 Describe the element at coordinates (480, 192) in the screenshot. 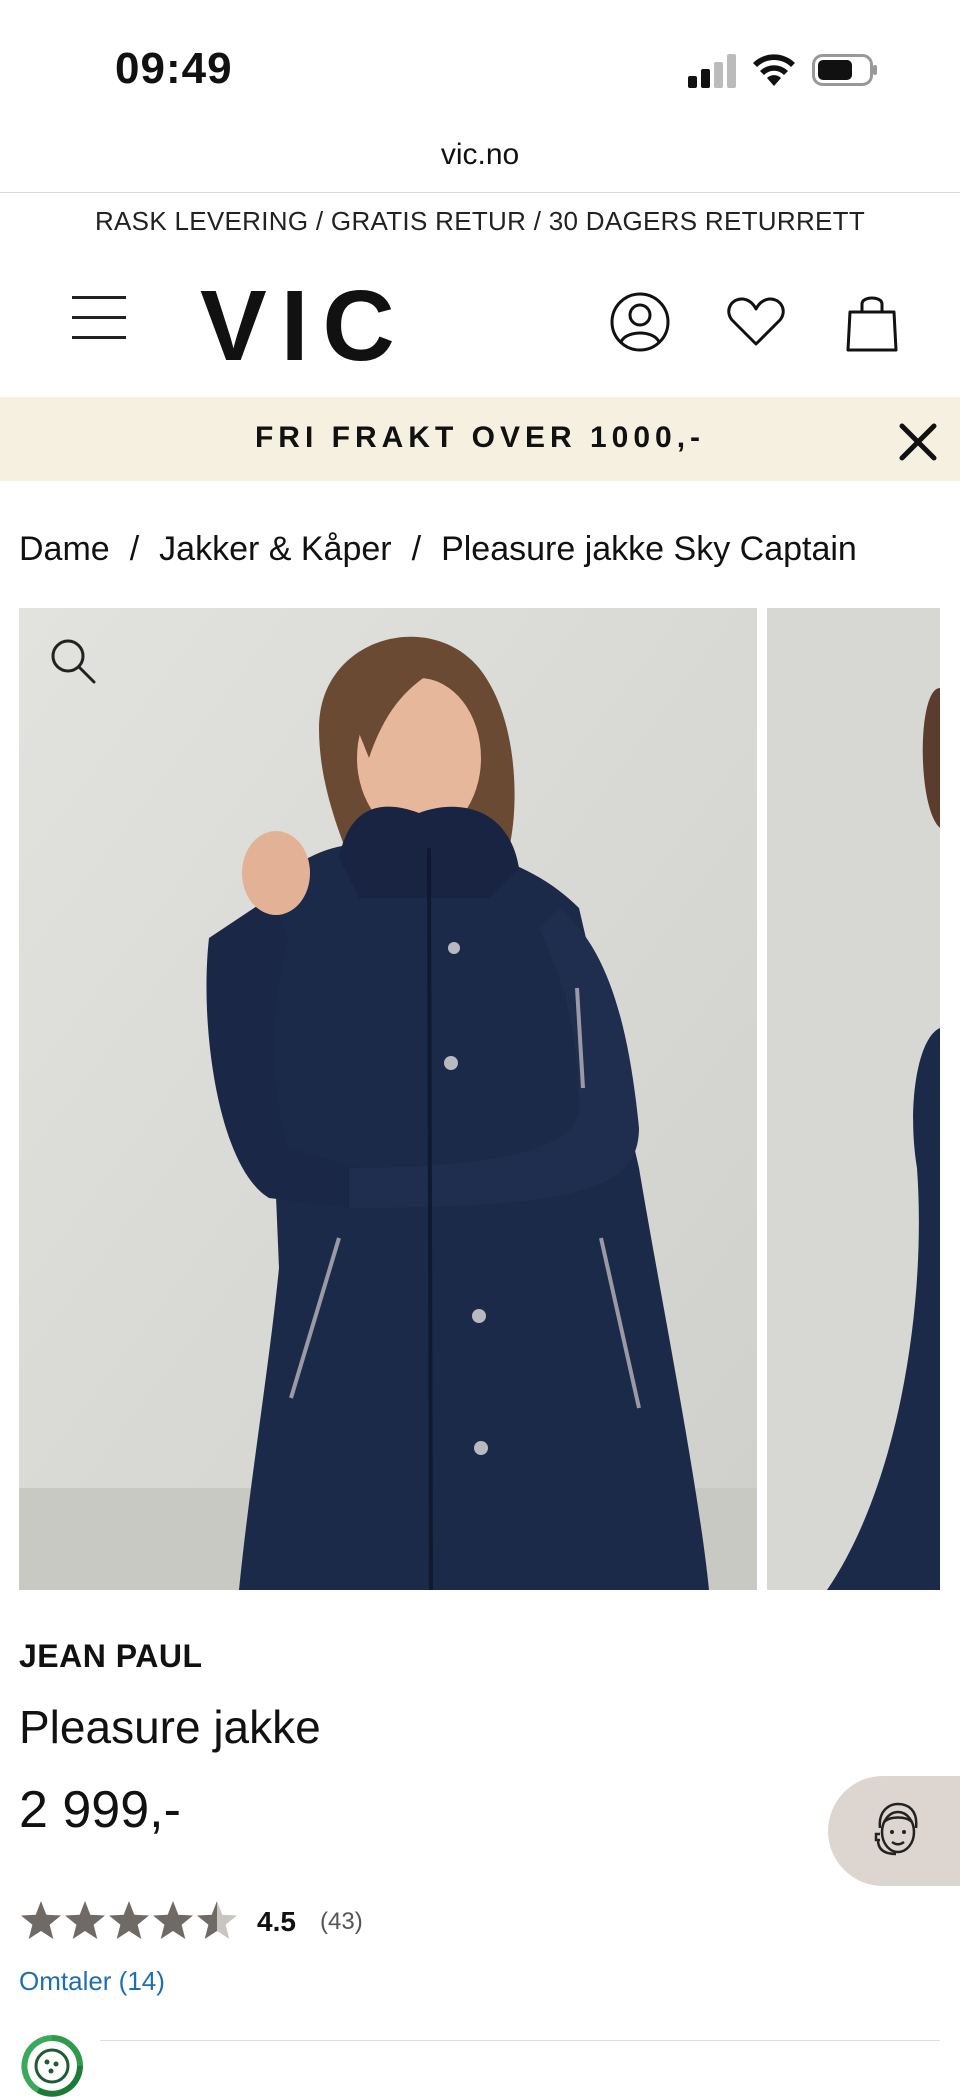

I see `url-divider` at that location.